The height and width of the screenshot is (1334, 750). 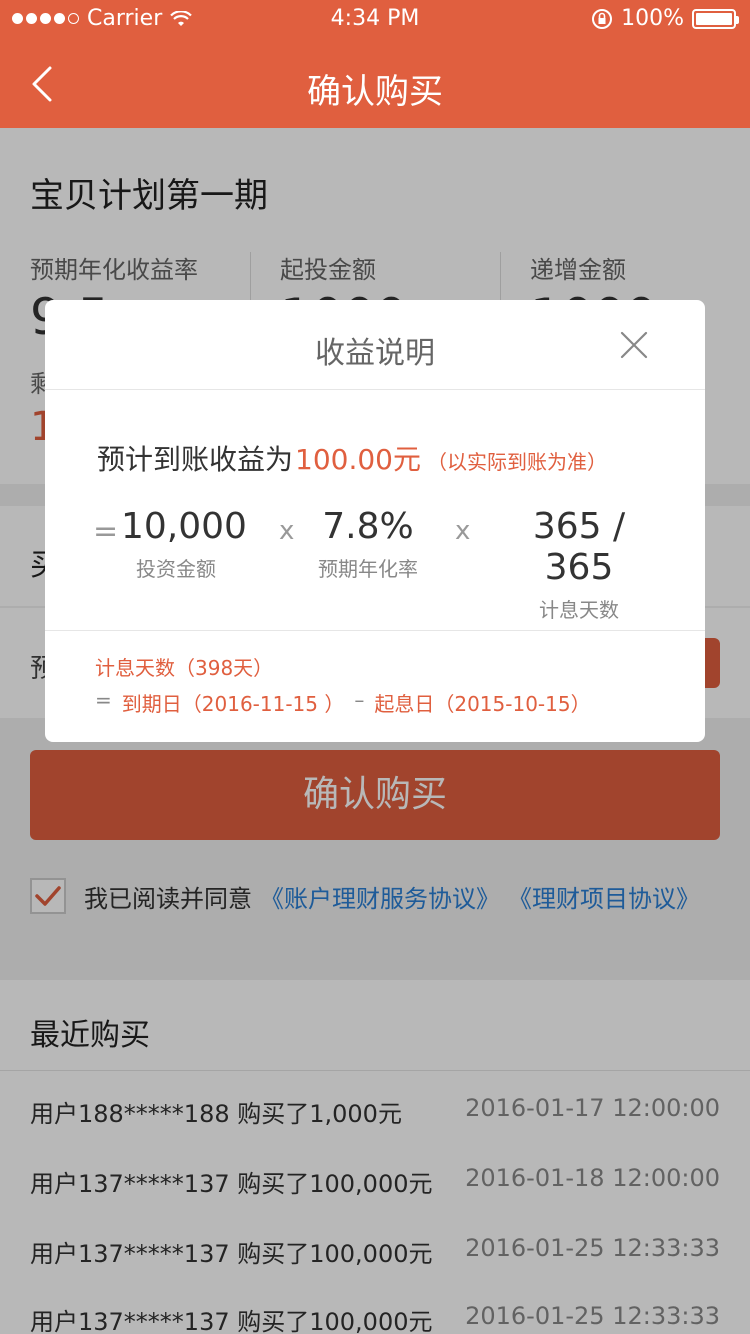 I want to click on nav-bar: 确认购买, so click(x=375, y=84).